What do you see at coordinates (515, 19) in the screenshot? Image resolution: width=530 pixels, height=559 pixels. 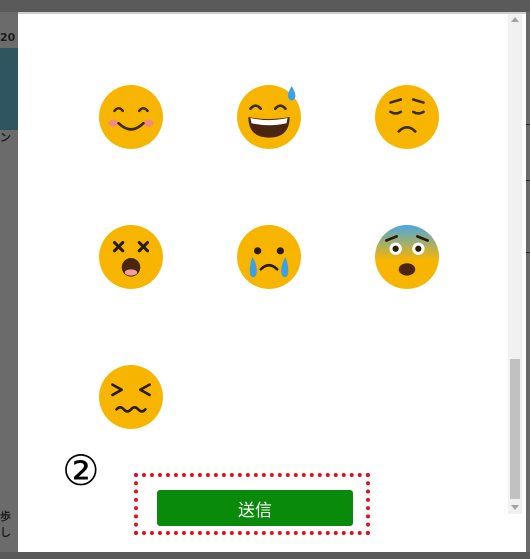 I see `scroll-up-arrow-icon` at bounding box center [515, 19].